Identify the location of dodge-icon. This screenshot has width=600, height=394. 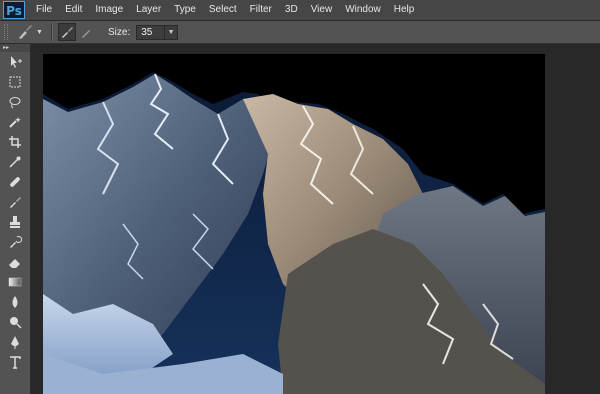
(16, 323).